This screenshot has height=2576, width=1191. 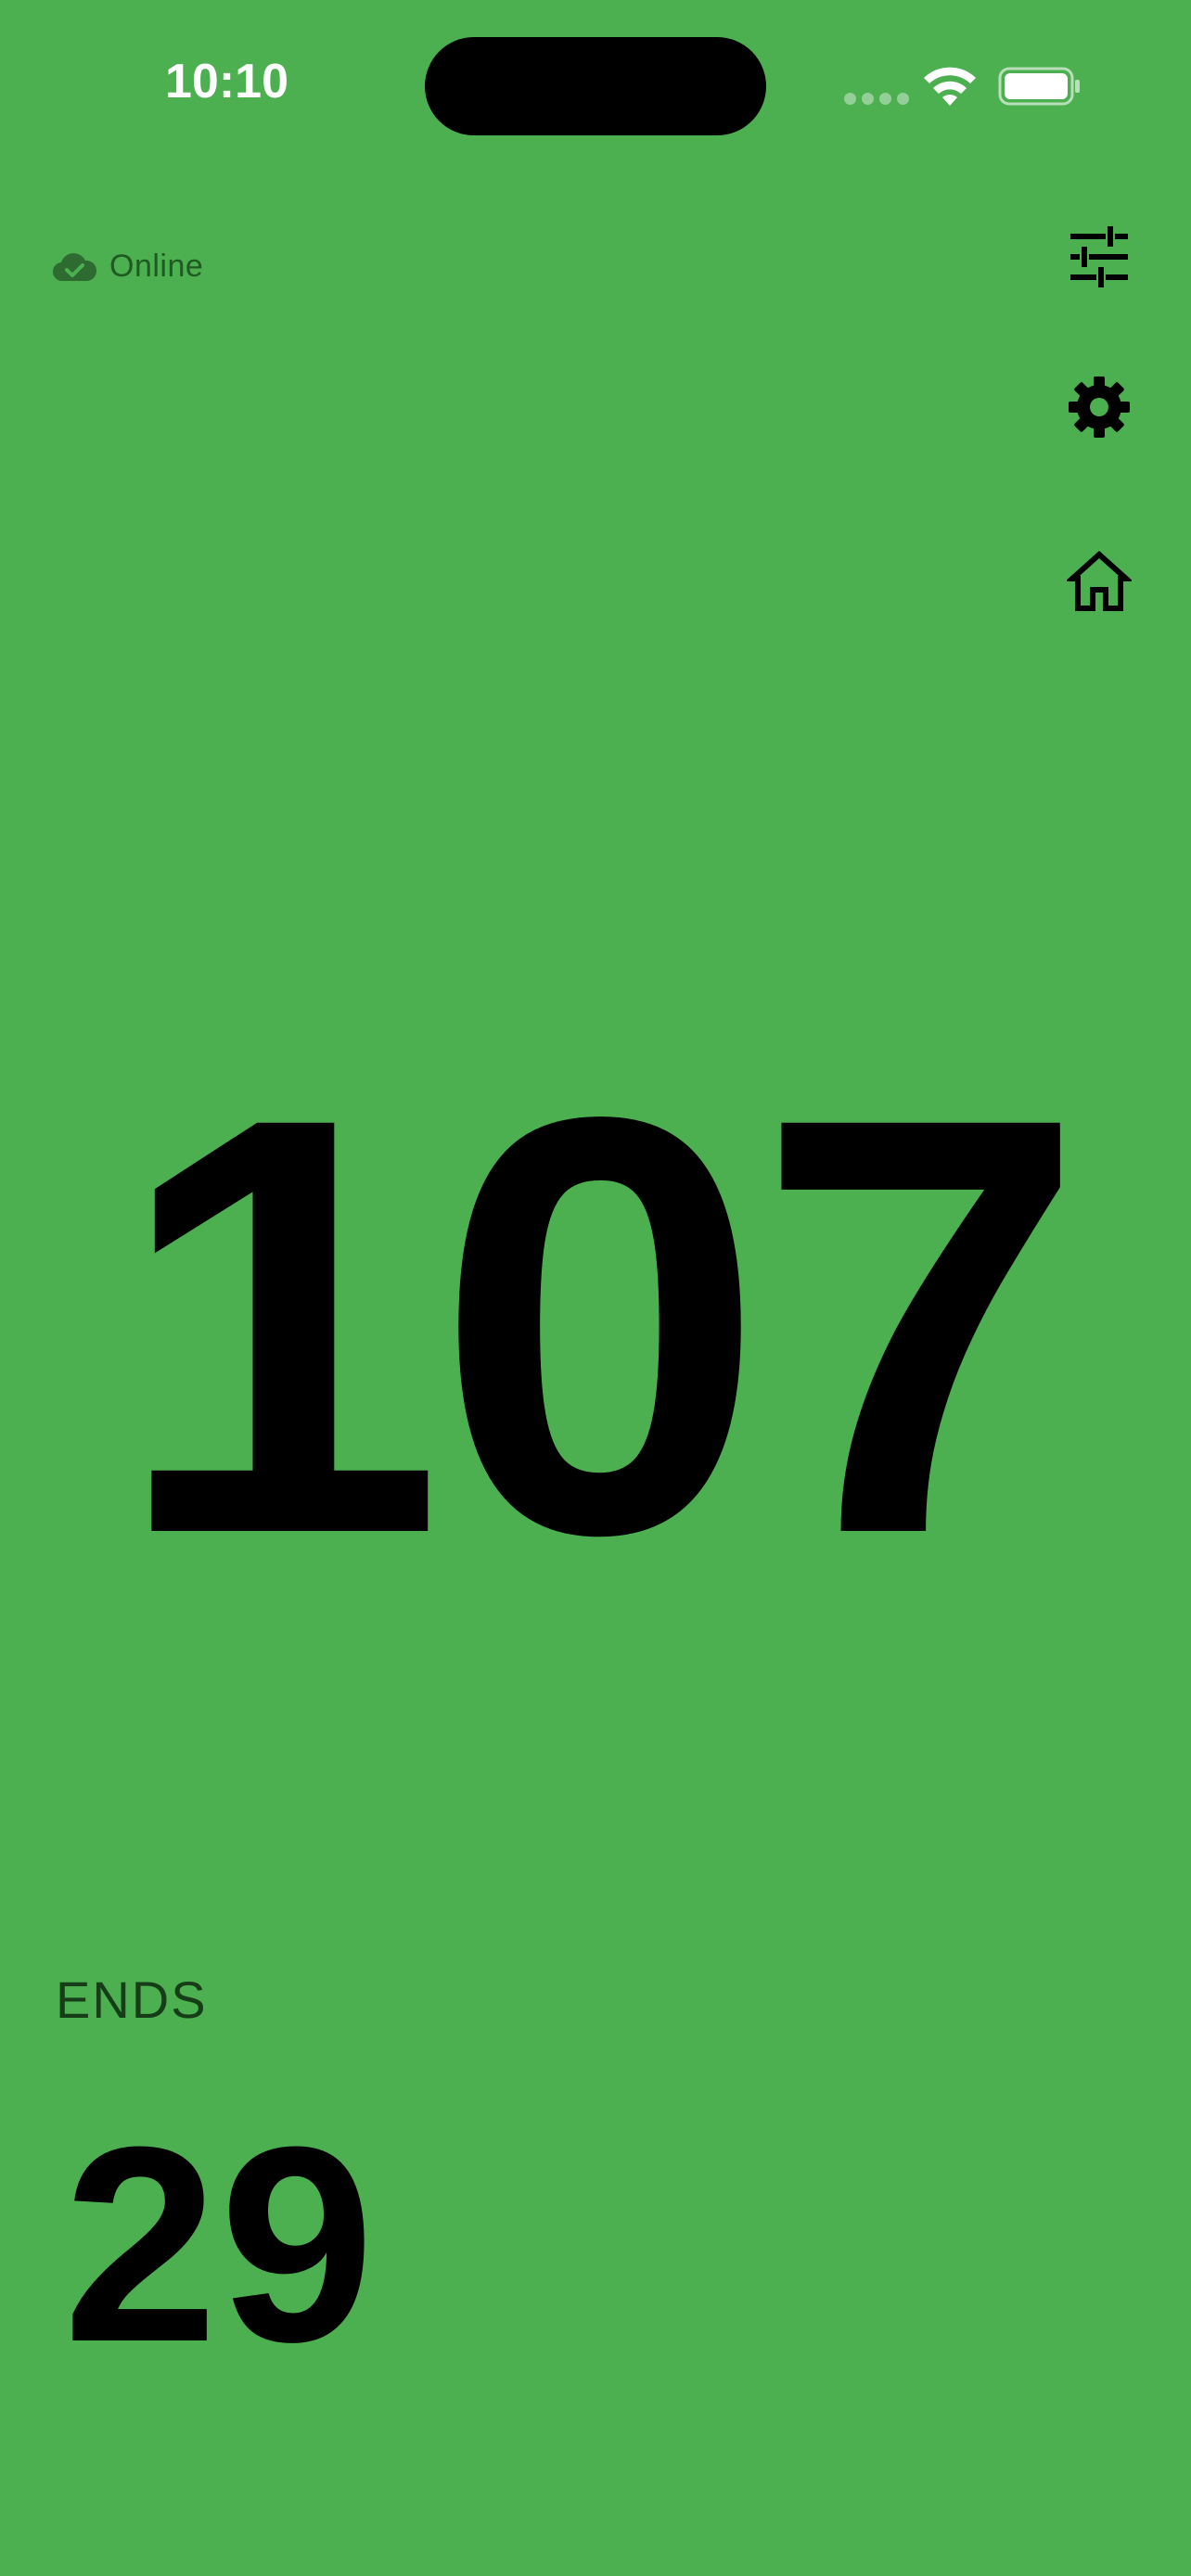 I want to click on gear-icon, so click(x=1099, y=407).